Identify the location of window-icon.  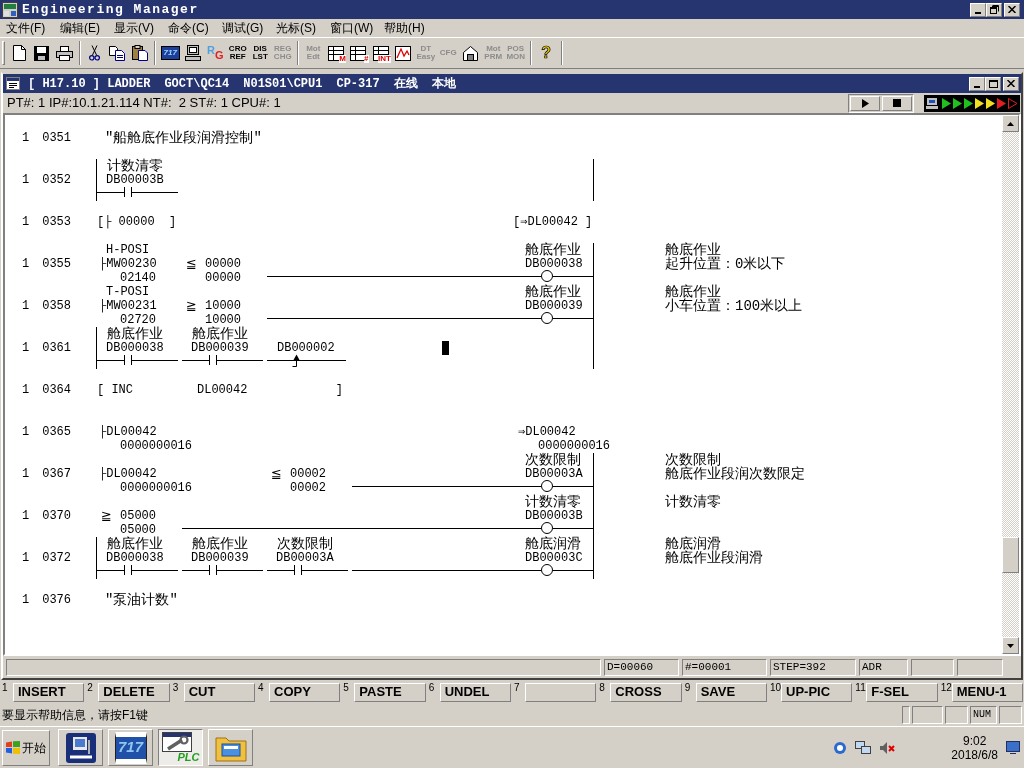
(13, 83).